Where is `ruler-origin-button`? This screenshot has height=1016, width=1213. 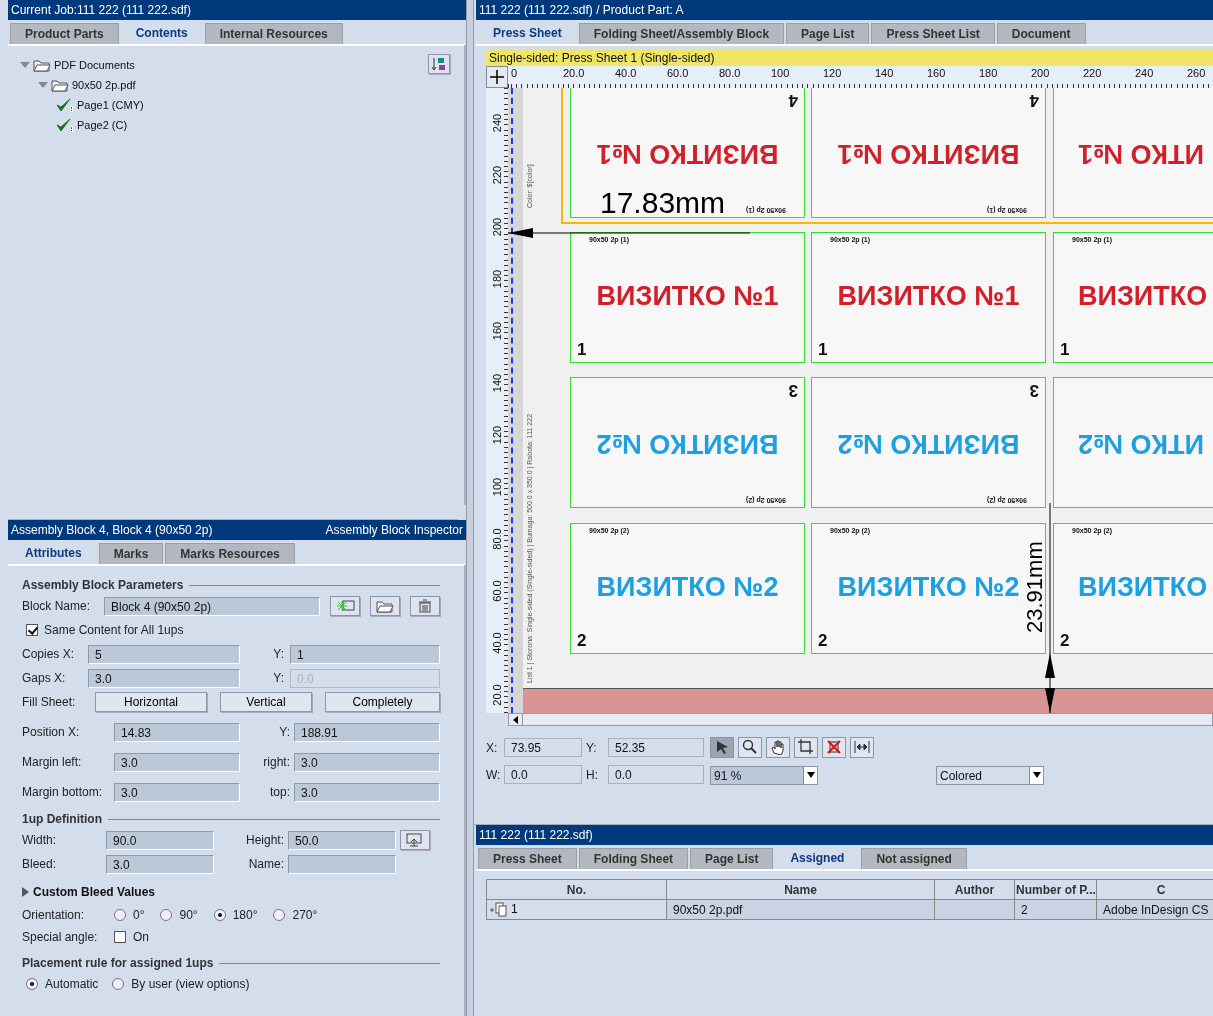
ruler-origin-button is located at coordinates (497, 77).